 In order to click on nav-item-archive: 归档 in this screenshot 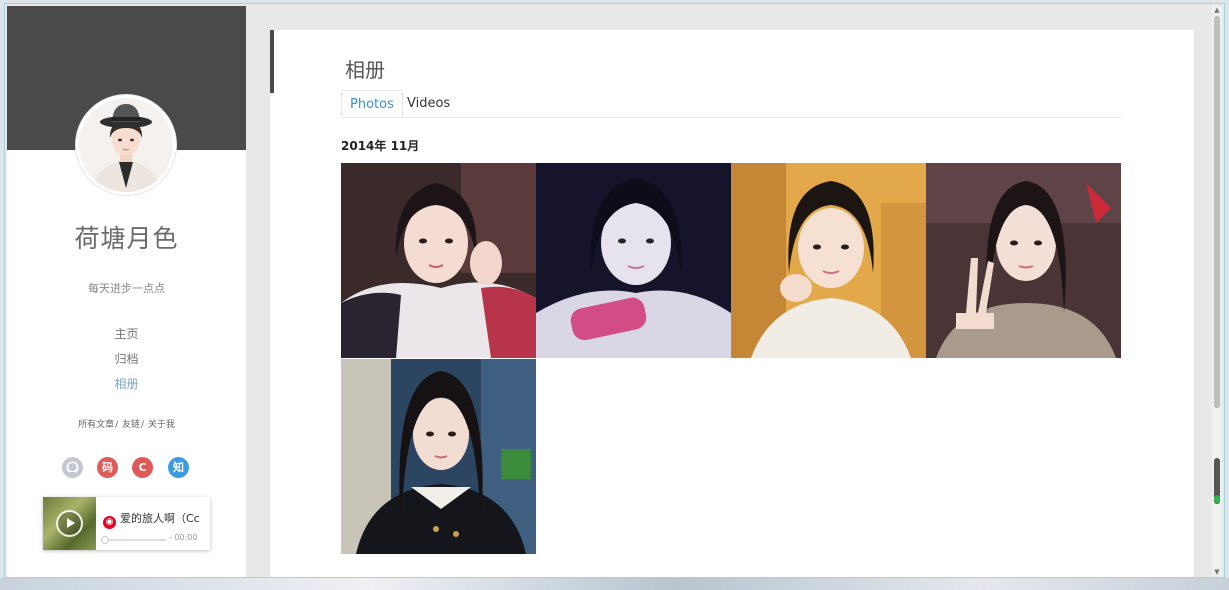, I will do `click(126, 359)`.